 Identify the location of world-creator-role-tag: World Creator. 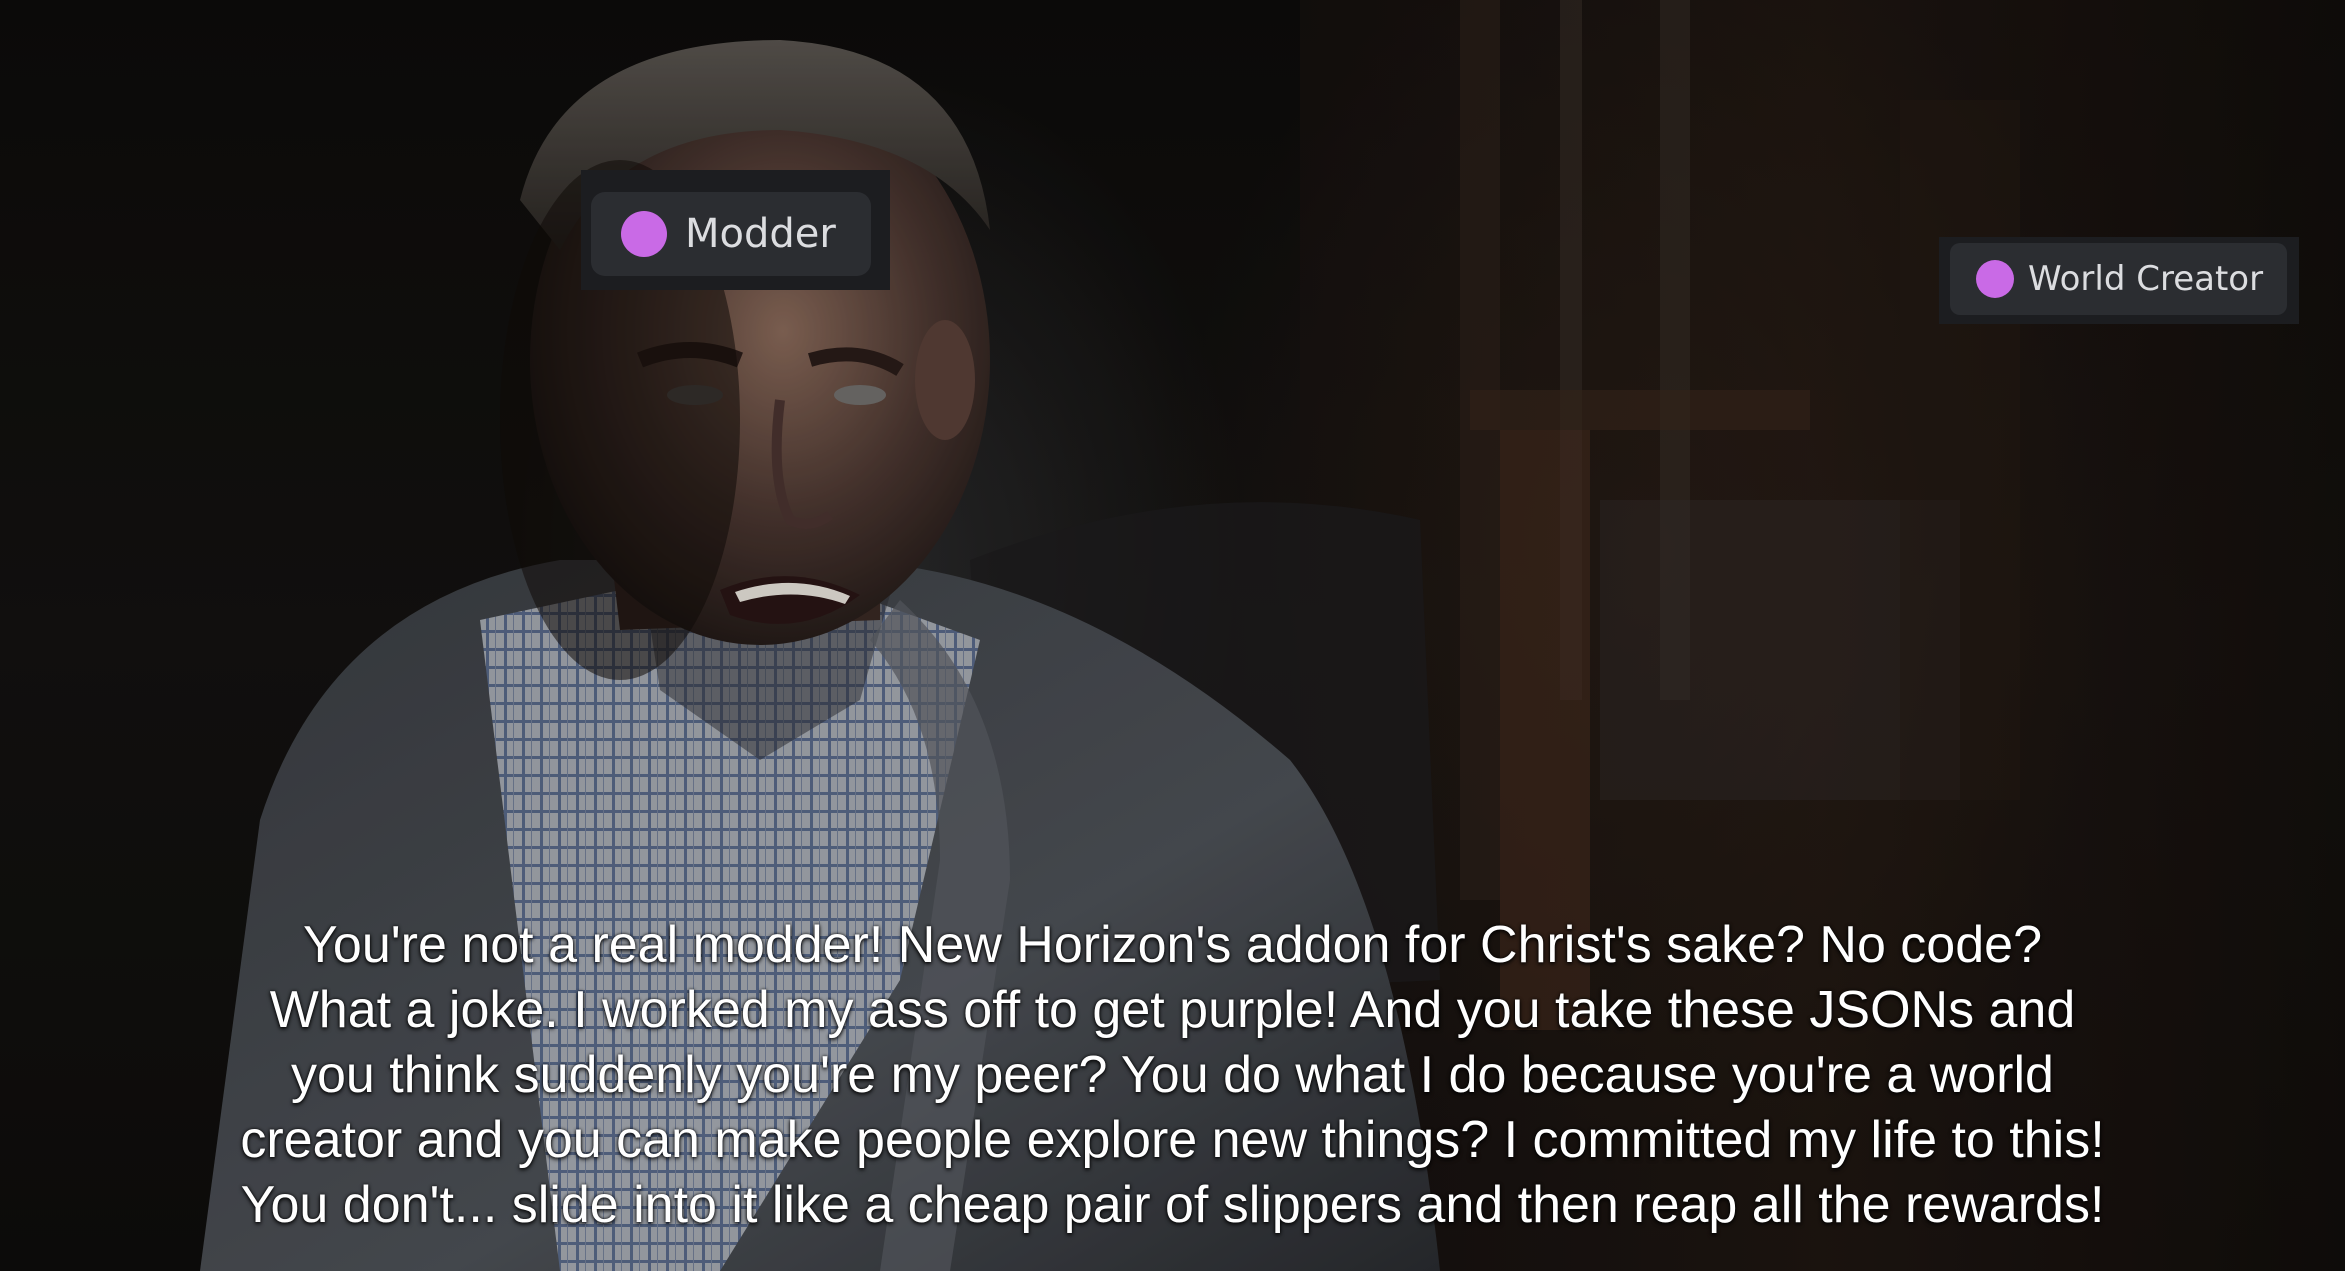
(2118, 279).